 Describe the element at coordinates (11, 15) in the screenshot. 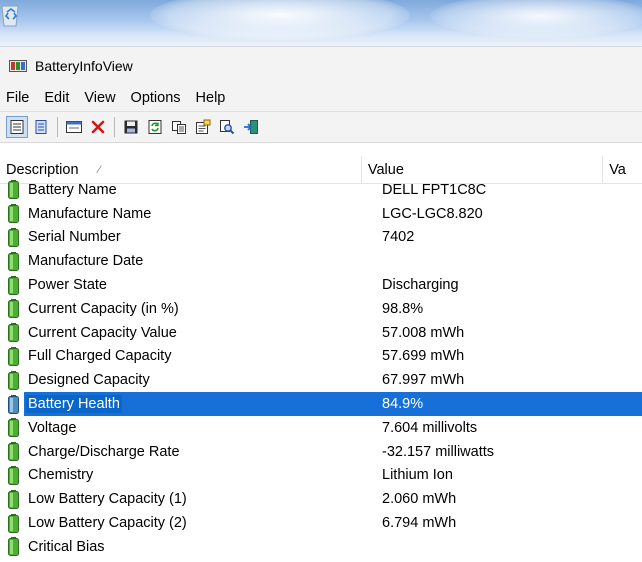

I see `recycle-bin-icon` at that location.